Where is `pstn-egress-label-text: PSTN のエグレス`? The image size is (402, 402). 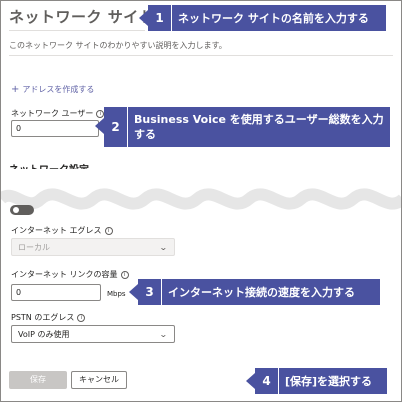 pstn-egress-label-text: PSTN のエグレス is located at coordinates (43, 317).